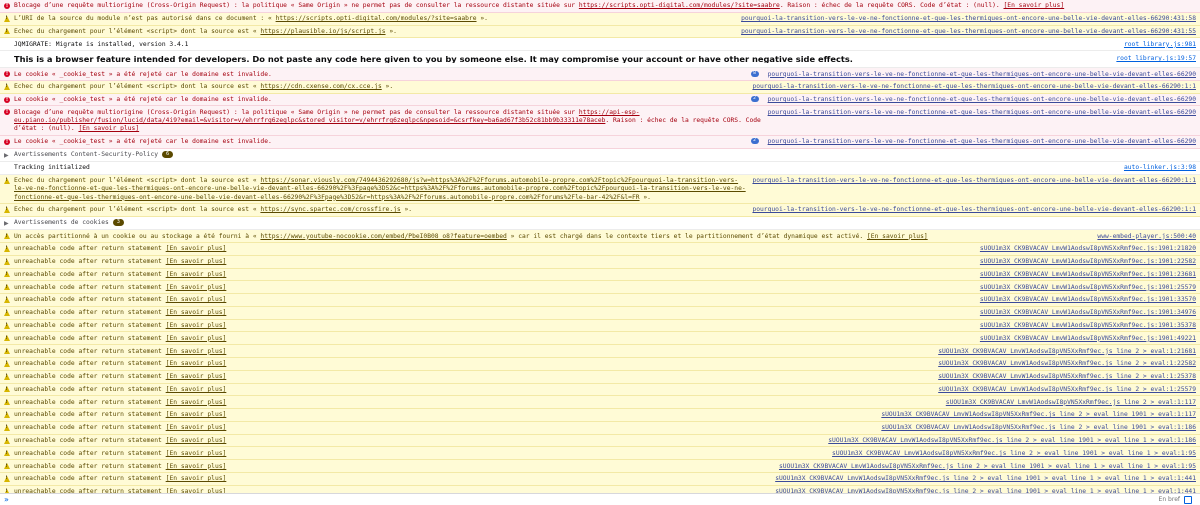 The width and height of the screenshot is (1200, 505). I want to click on source-link: root_library.js:19:57, so click(1153, 59).